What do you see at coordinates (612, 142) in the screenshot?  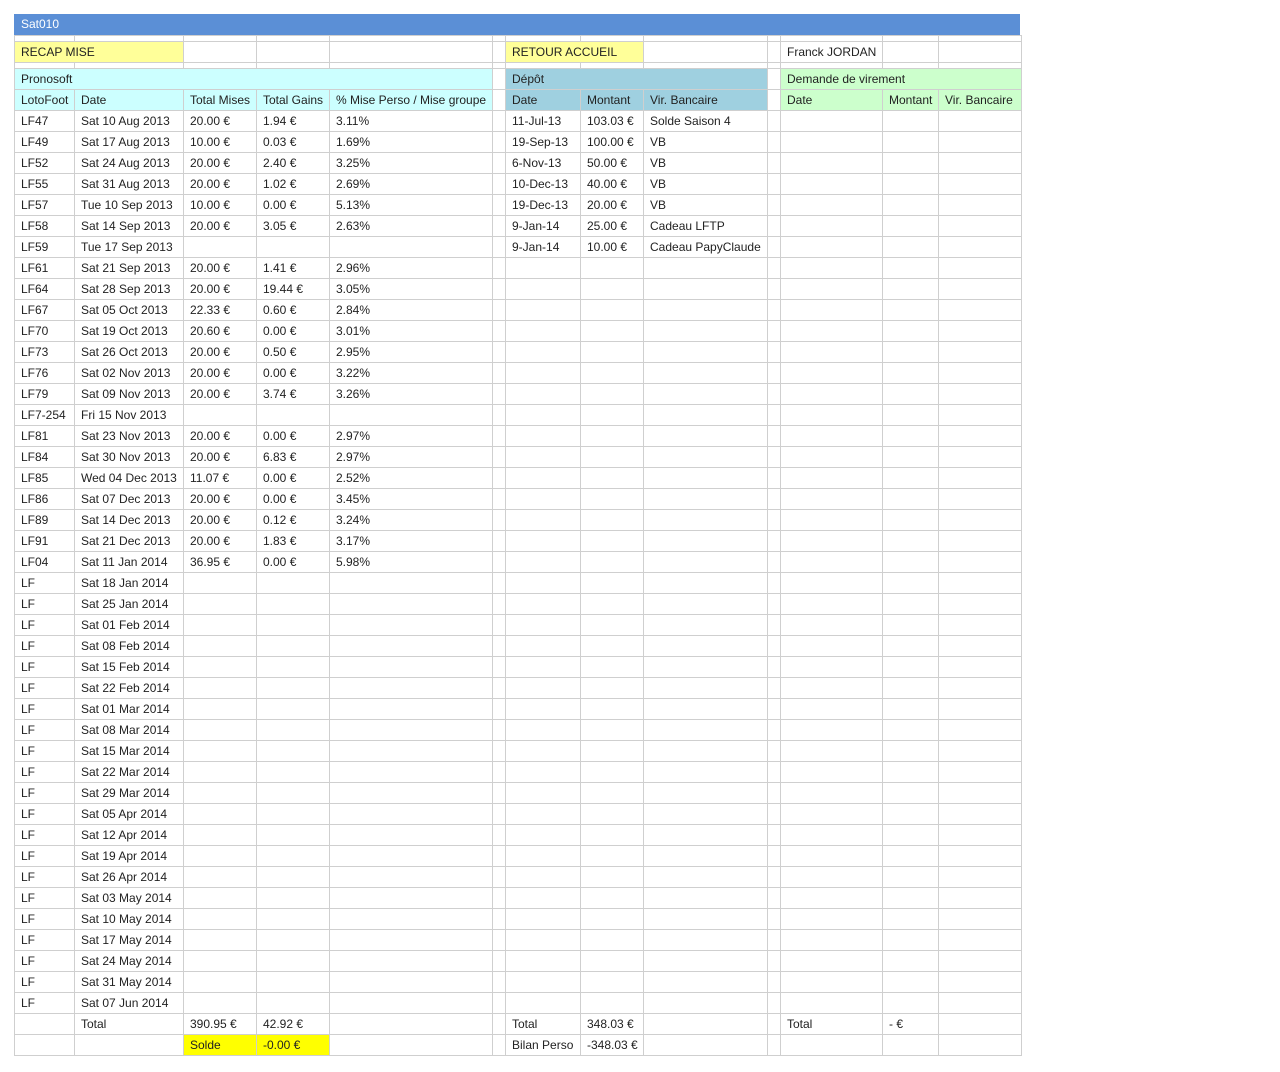 I see `depot-cell: 100.00 €` at bounding box center [612, 142].